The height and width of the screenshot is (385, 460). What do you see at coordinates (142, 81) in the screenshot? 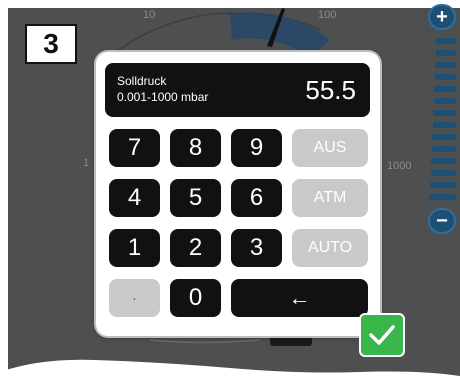
I see `field-label: Solldruck` at bounding box center [142, 81].